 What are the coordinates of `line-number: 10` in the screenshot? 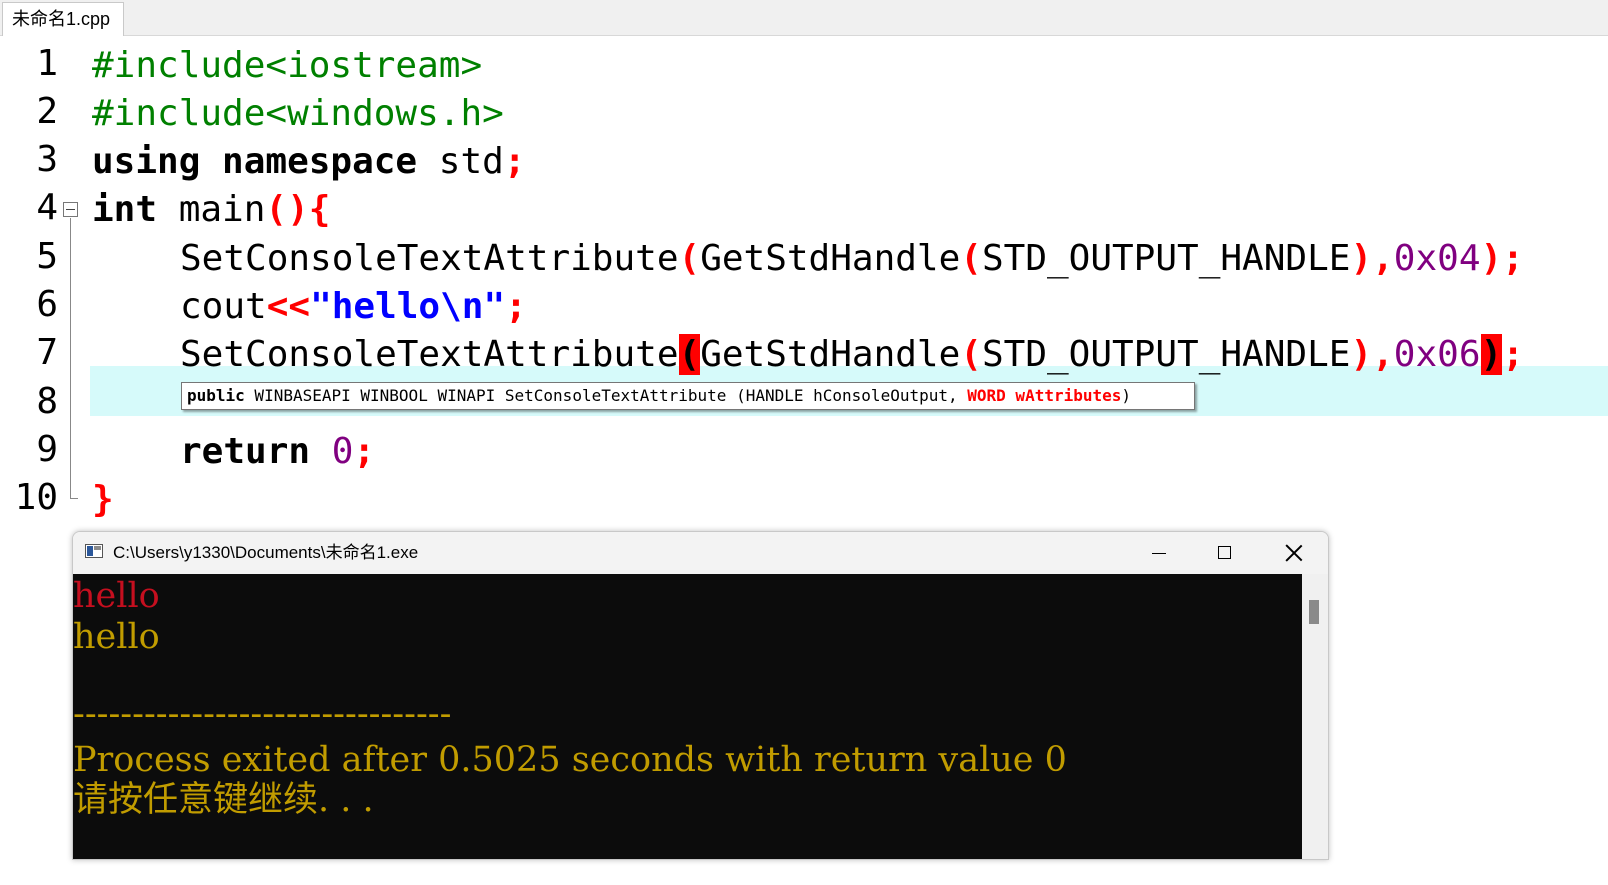 It's located at (36, 497).